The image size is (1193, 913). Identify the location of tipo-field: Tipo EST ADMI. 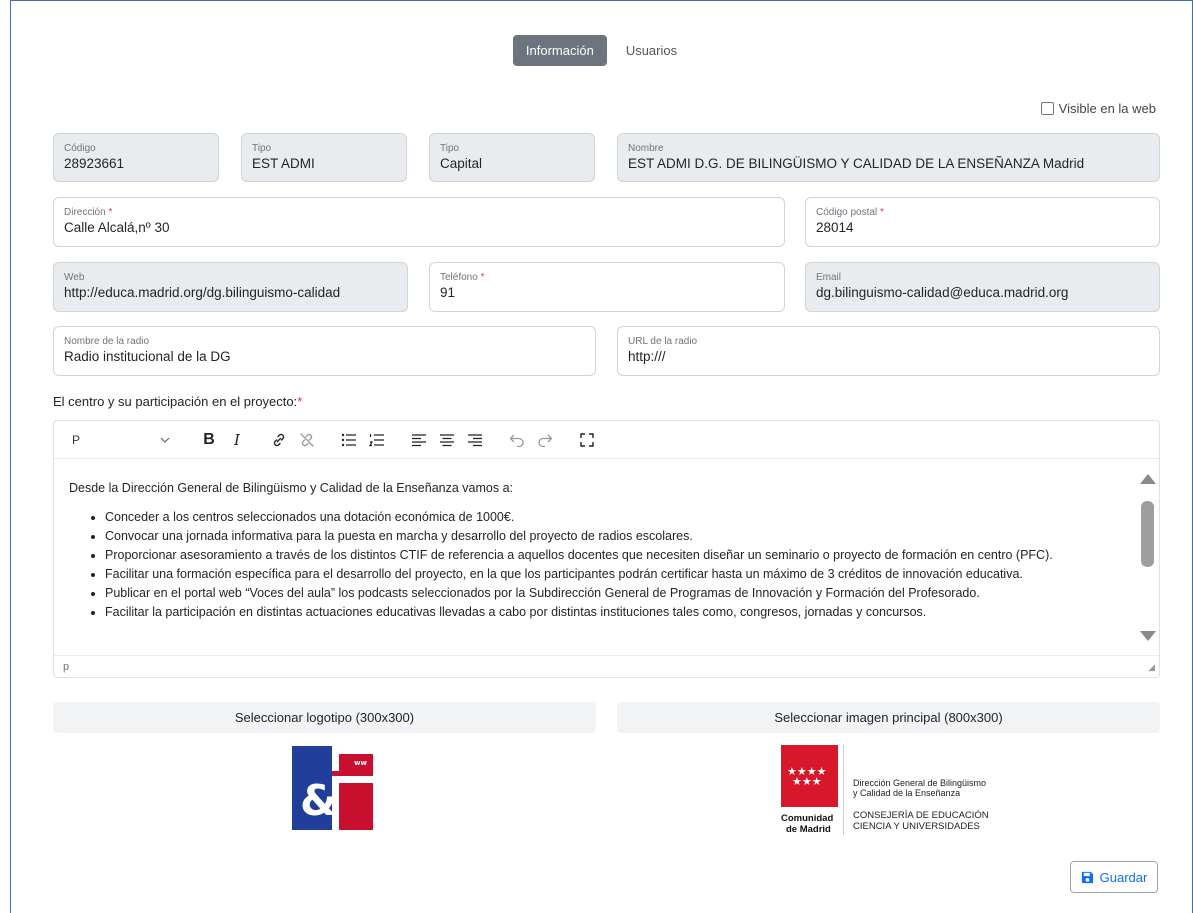
(324, 157).